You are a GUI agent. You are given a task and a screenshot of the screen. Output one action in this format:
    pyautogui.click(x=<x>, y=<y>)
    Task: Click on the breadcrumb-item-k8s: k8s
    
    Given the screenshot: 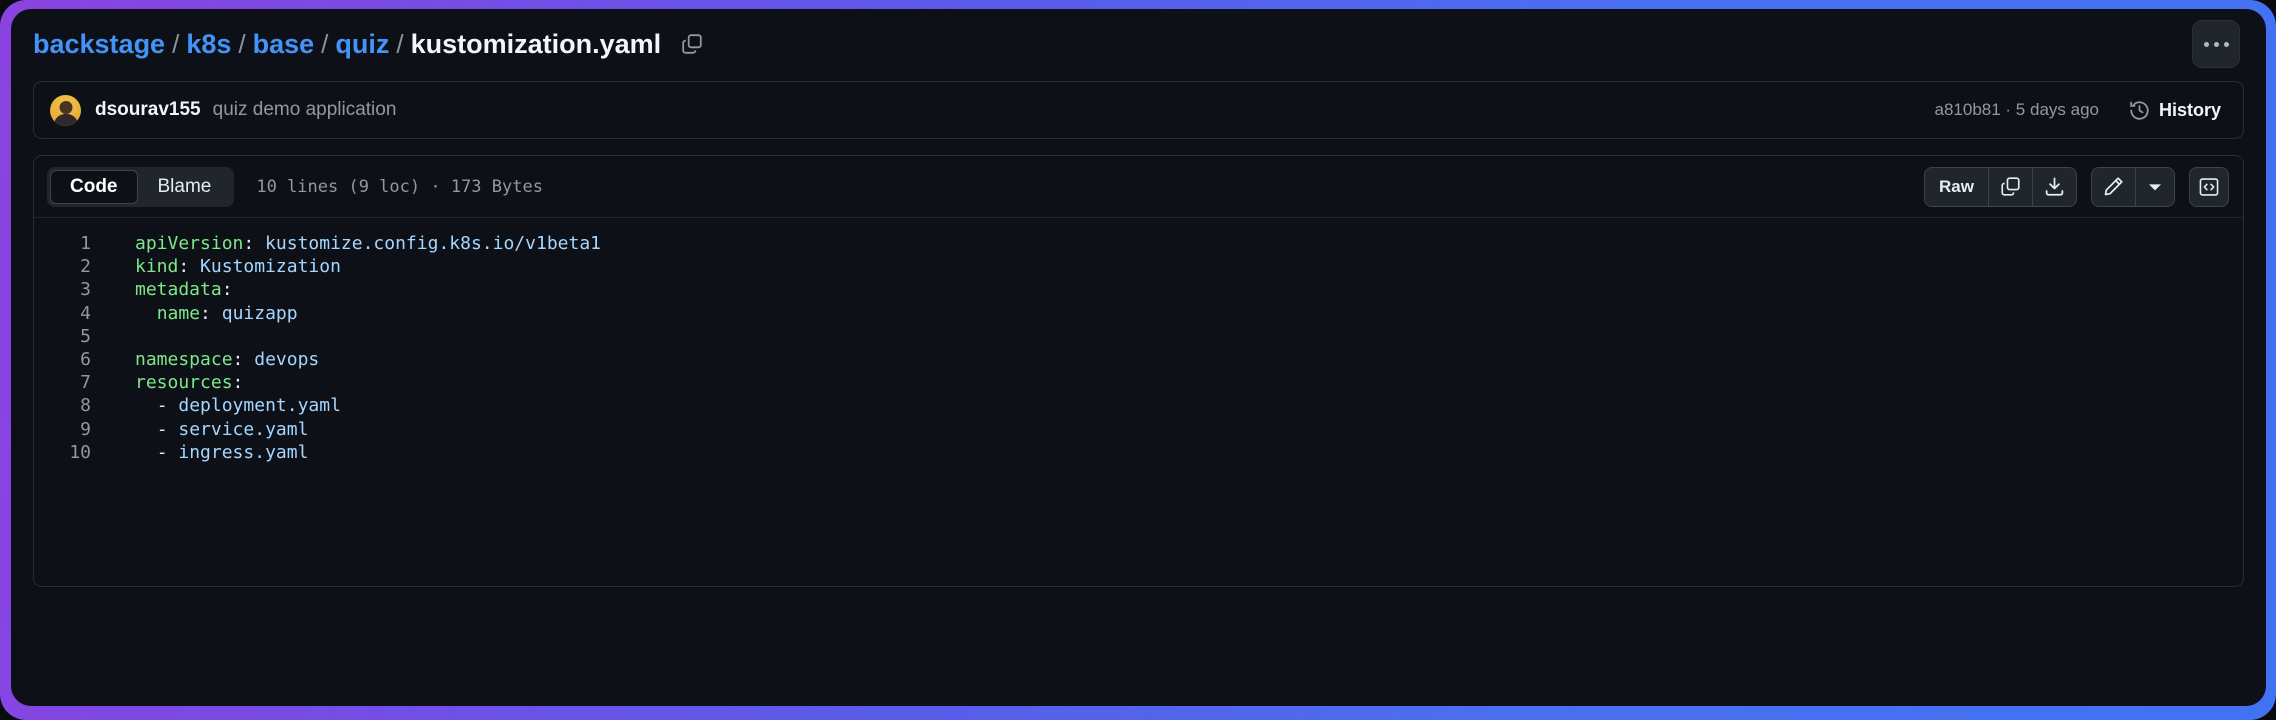 What is the action you would take?
    pyautogui.click(x=208, y=44)
    